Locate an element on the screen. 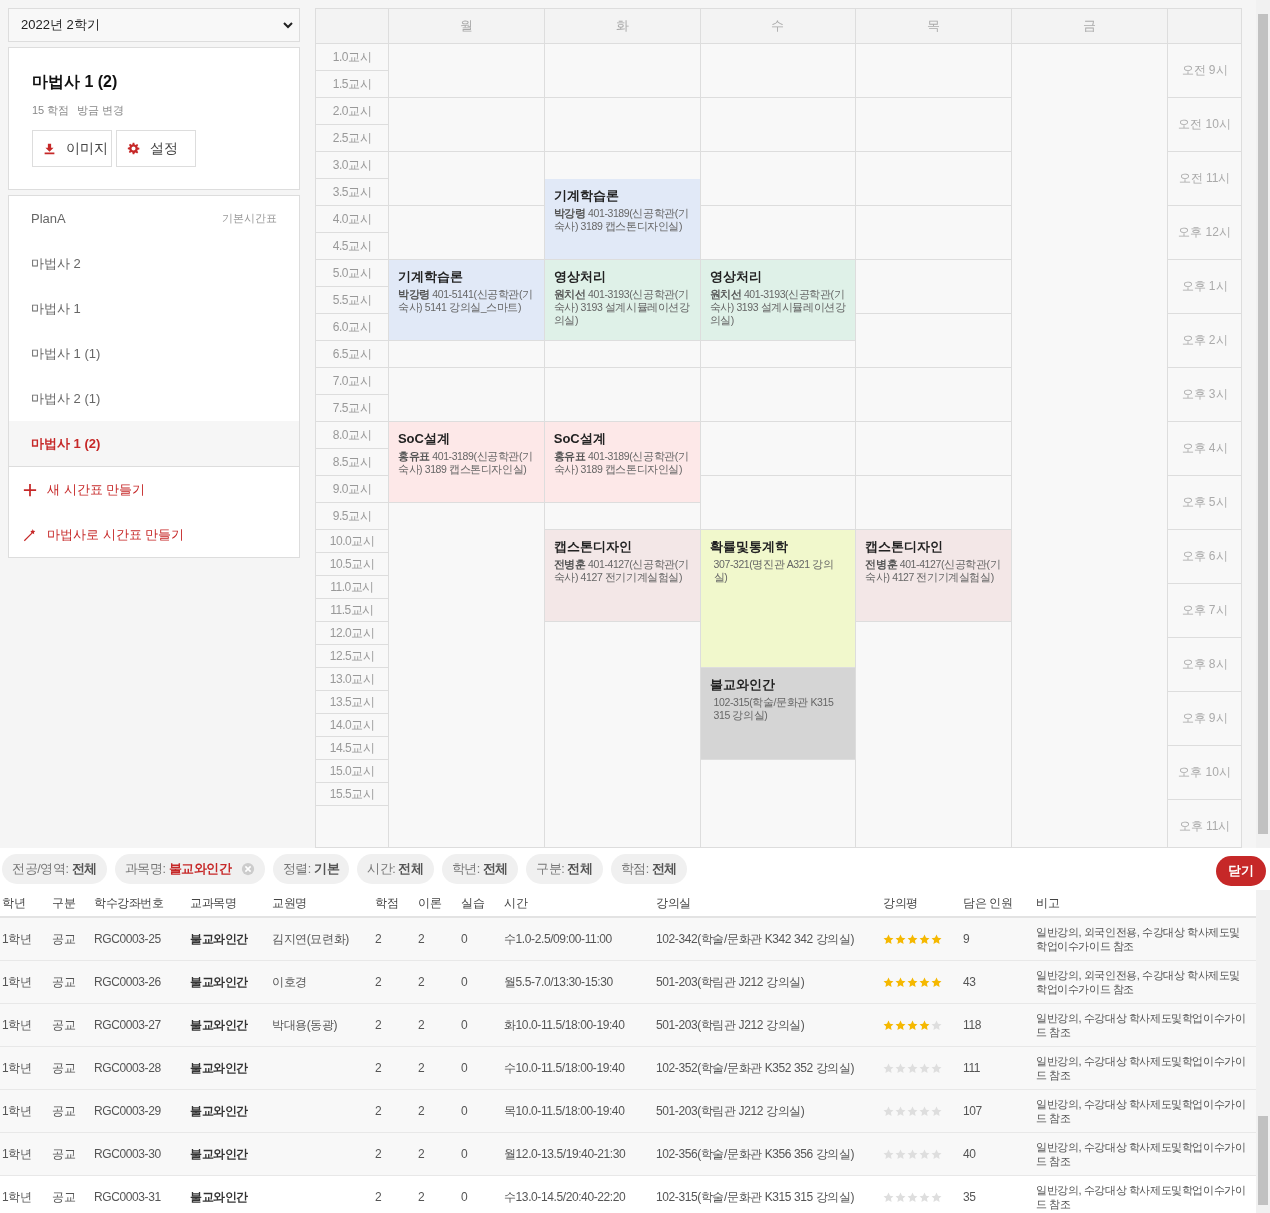 Image resolution: width=1270 pixels, height=1213 pixels. timetable-item: 마법사 1 is located at coordinates (154, 308).